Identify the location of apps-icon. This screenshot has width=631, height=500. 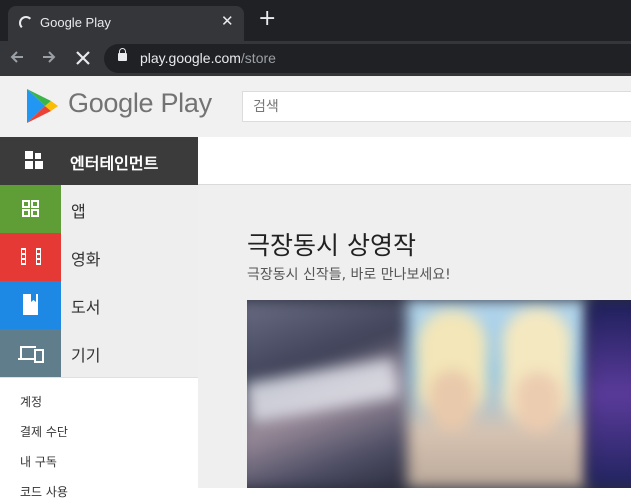
(30, 209).